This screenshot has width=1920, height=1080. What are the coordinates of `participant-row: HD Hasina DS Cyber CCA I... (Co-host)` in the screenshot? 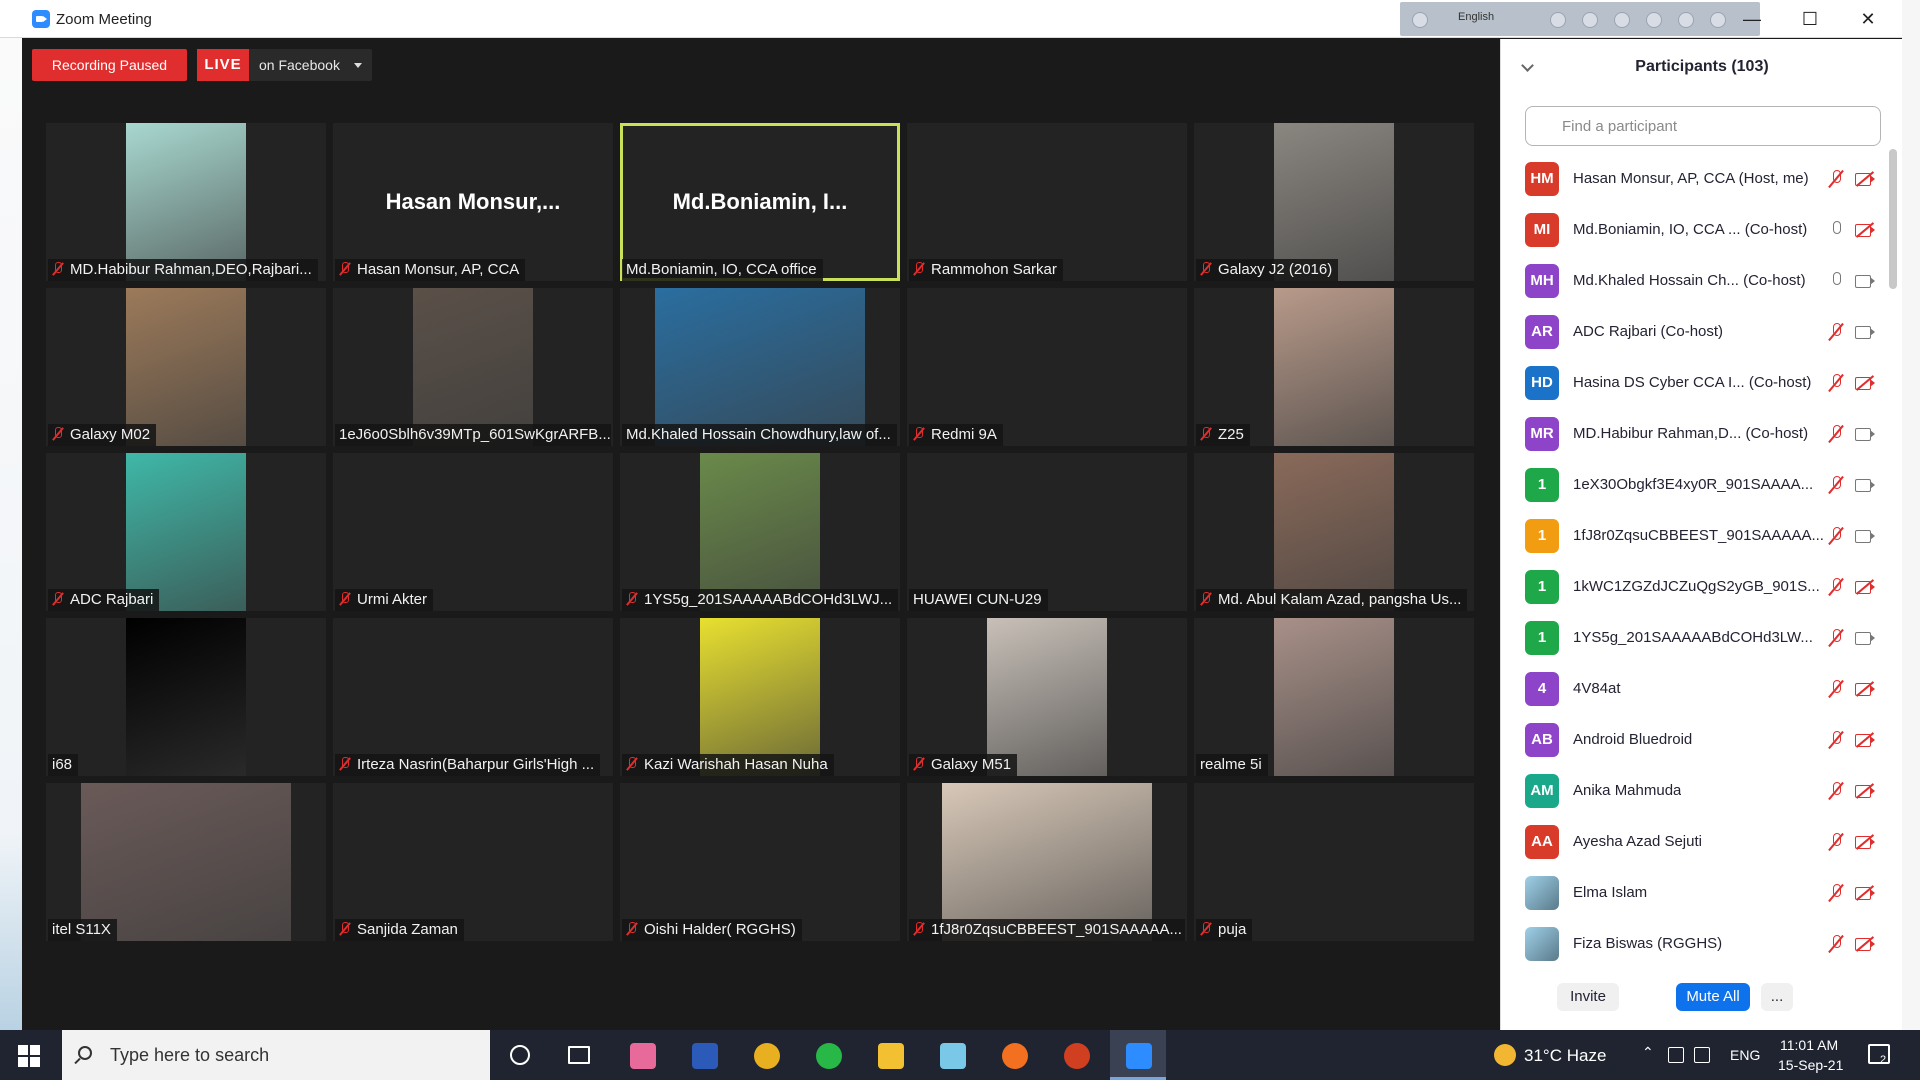 It's located at (1691, 382).